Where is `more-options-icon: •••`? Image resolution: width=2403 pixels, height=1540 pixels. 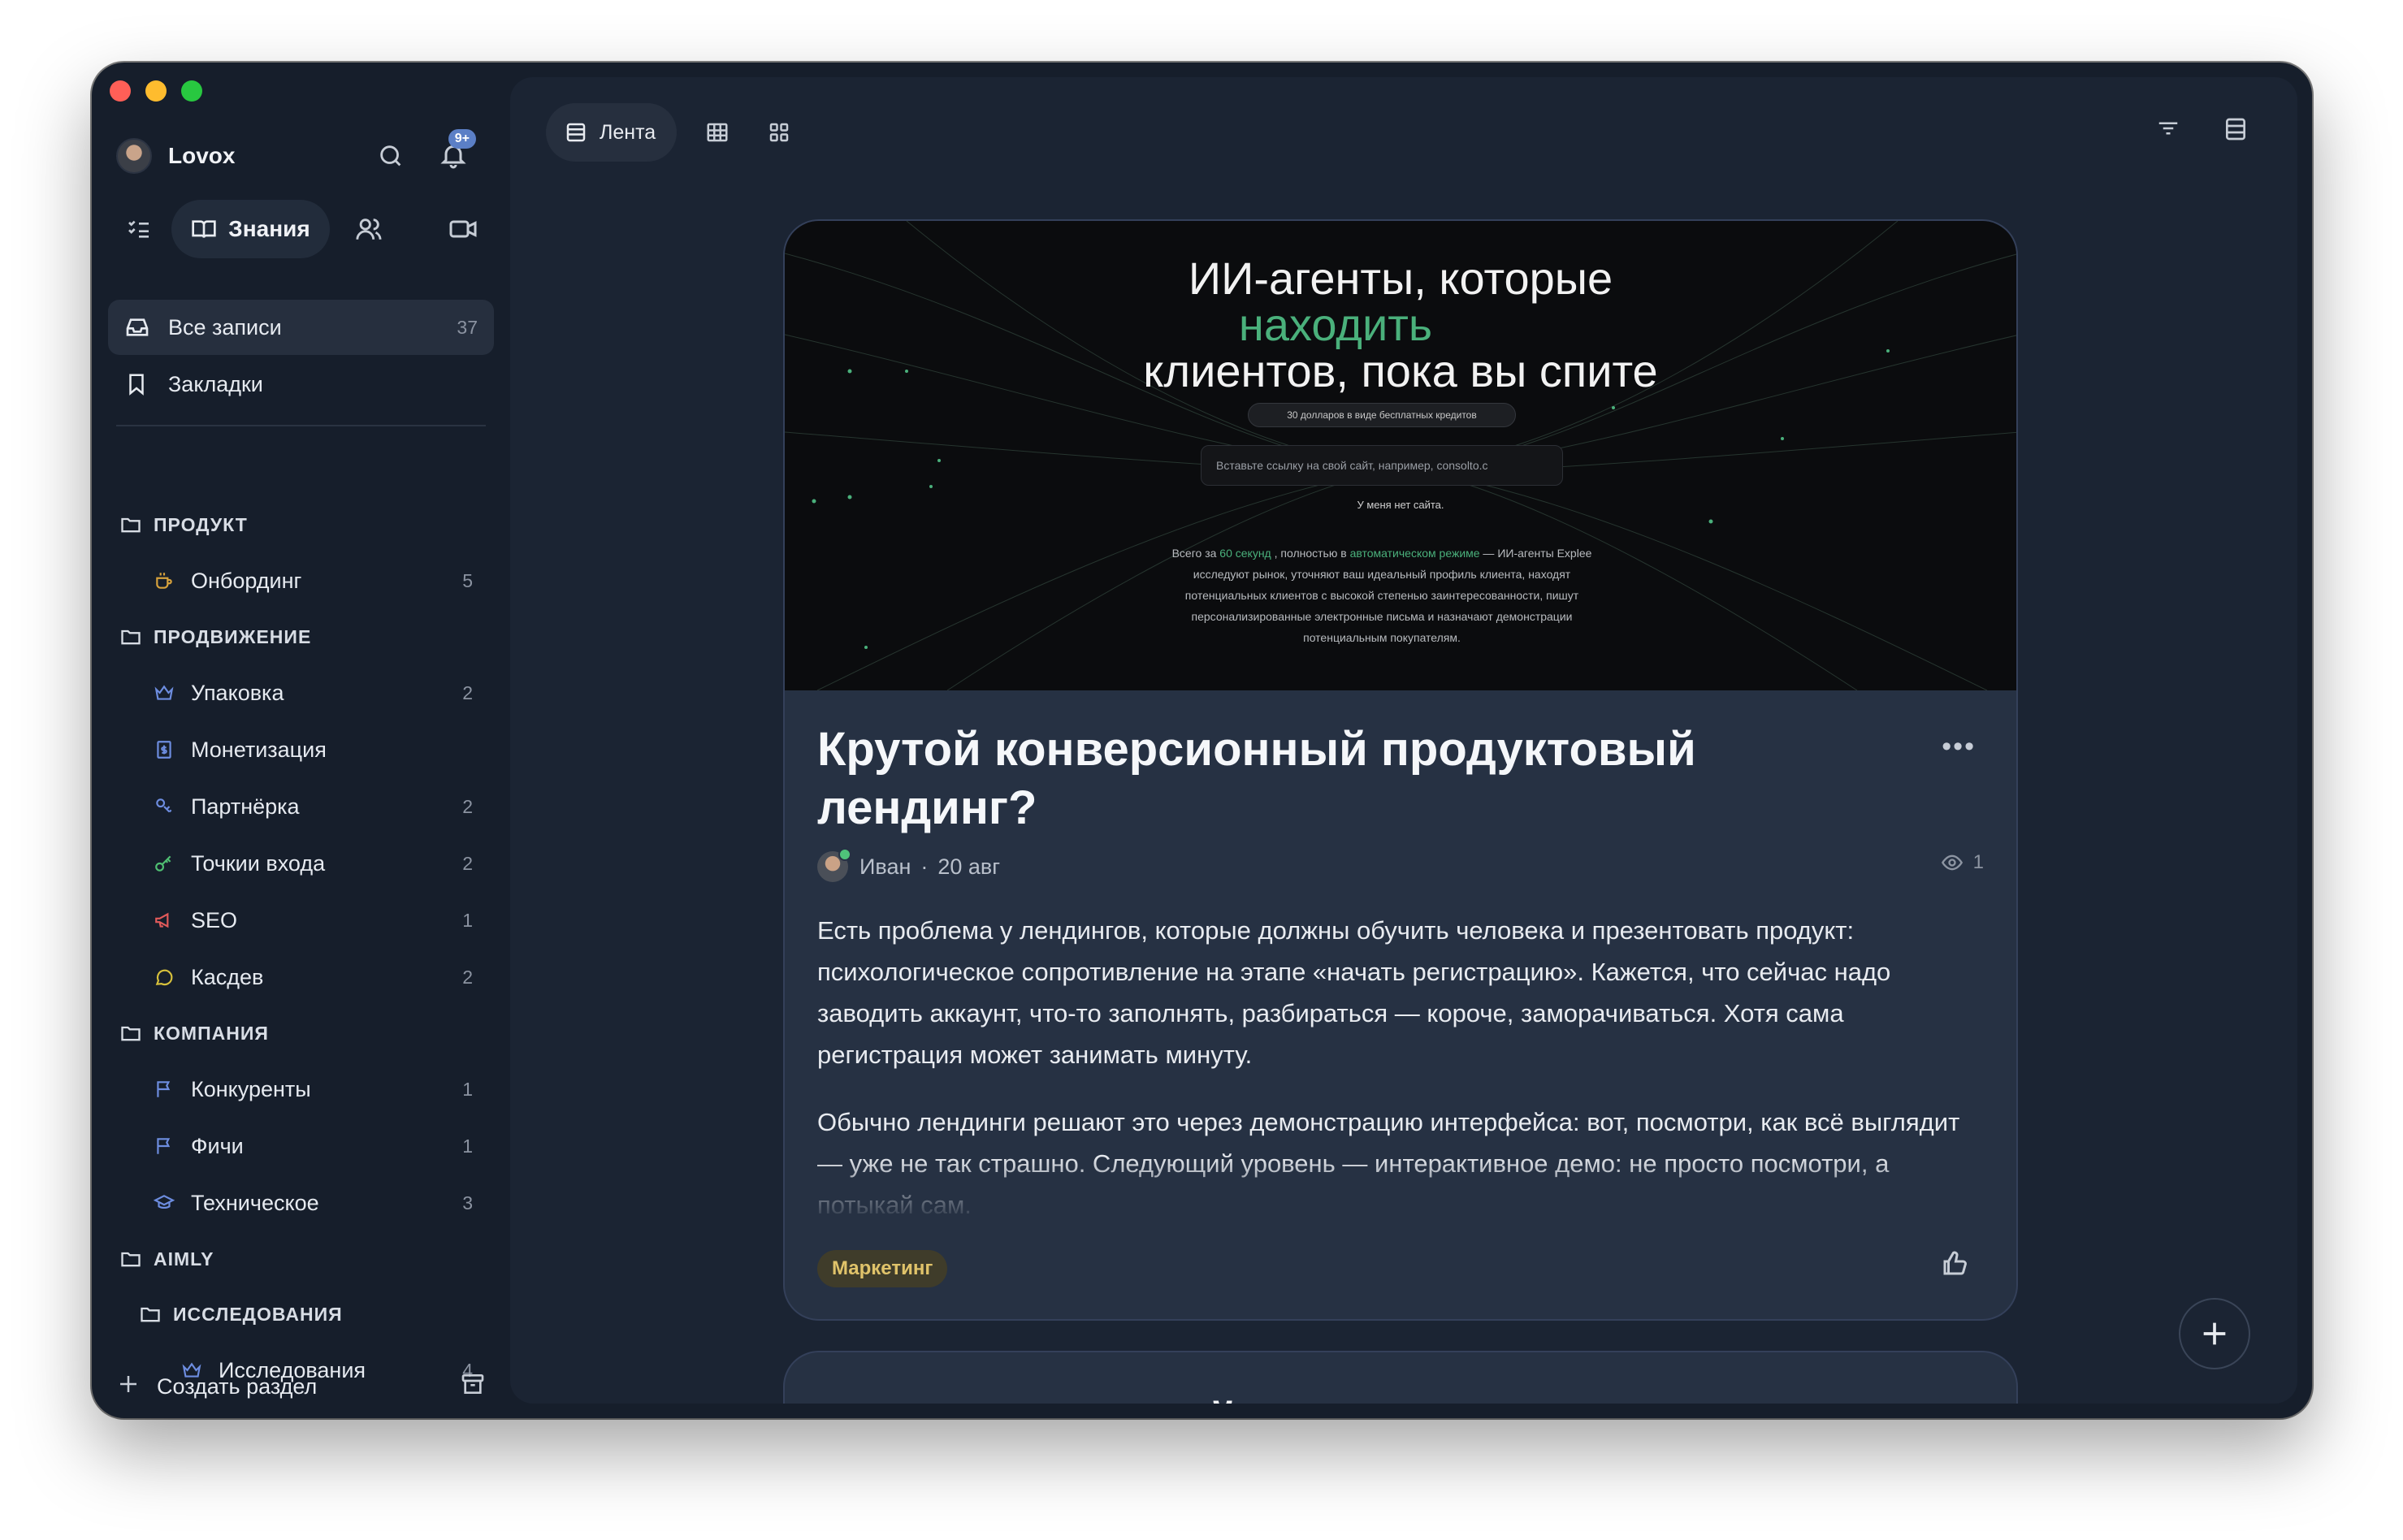
more-options-icon: ••• is located at coordinates (1959, 747).